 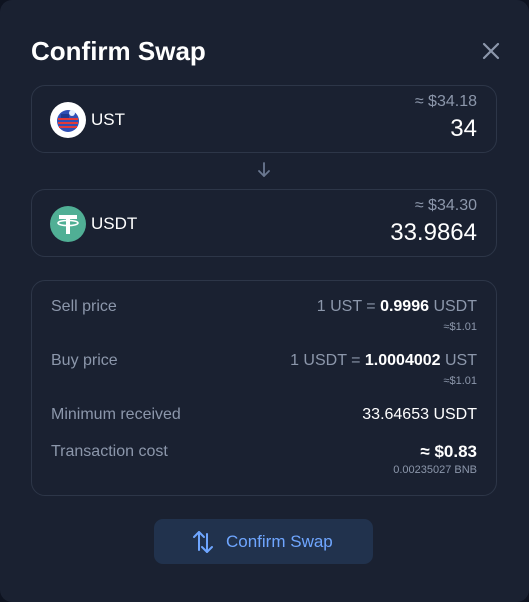 I want to click on sell-price-prefix: 1 UST =, so click(x=348, y=306).